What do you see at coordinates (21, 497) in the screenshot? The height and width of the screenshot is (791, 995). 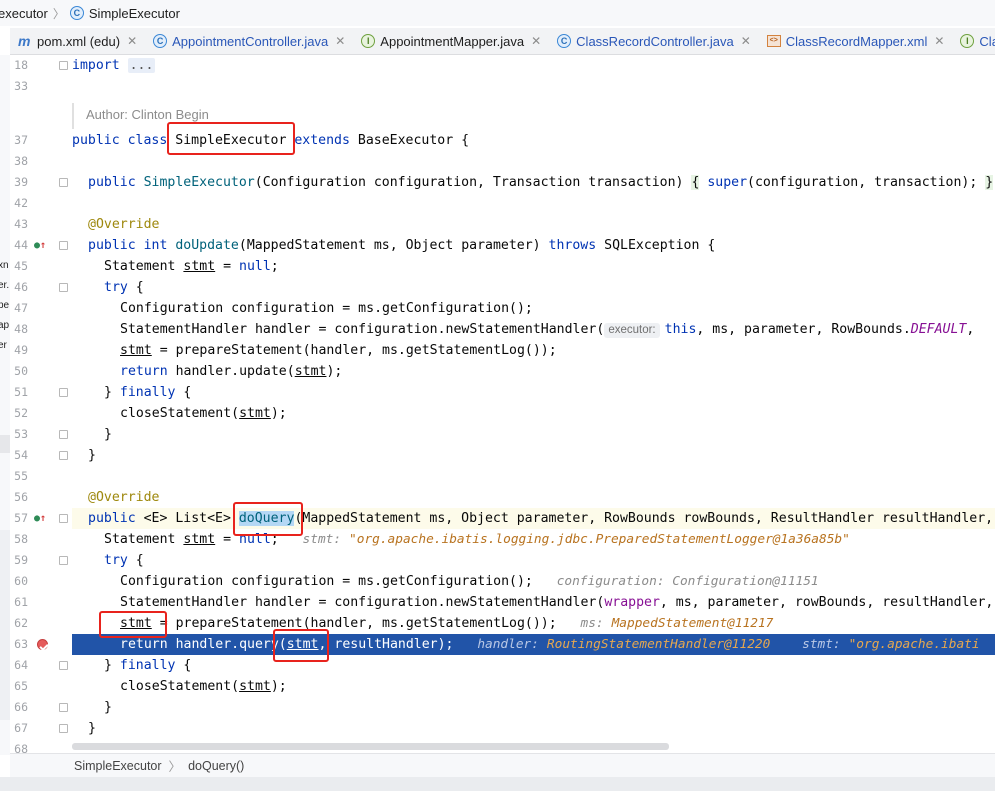 I see `line-number: 56` at bounding box center [21, 497].